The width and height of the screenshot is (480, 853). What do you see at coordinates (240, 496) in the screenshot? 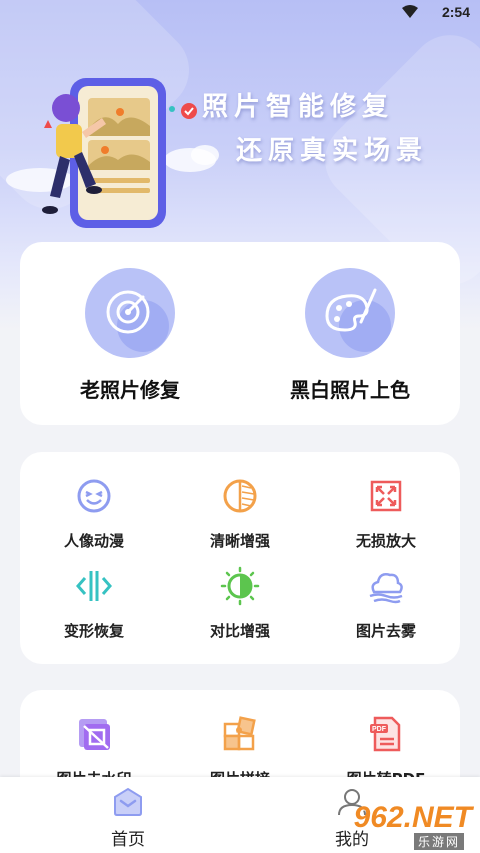
I see `half-circle-icon` at bounding box center [240, 496].